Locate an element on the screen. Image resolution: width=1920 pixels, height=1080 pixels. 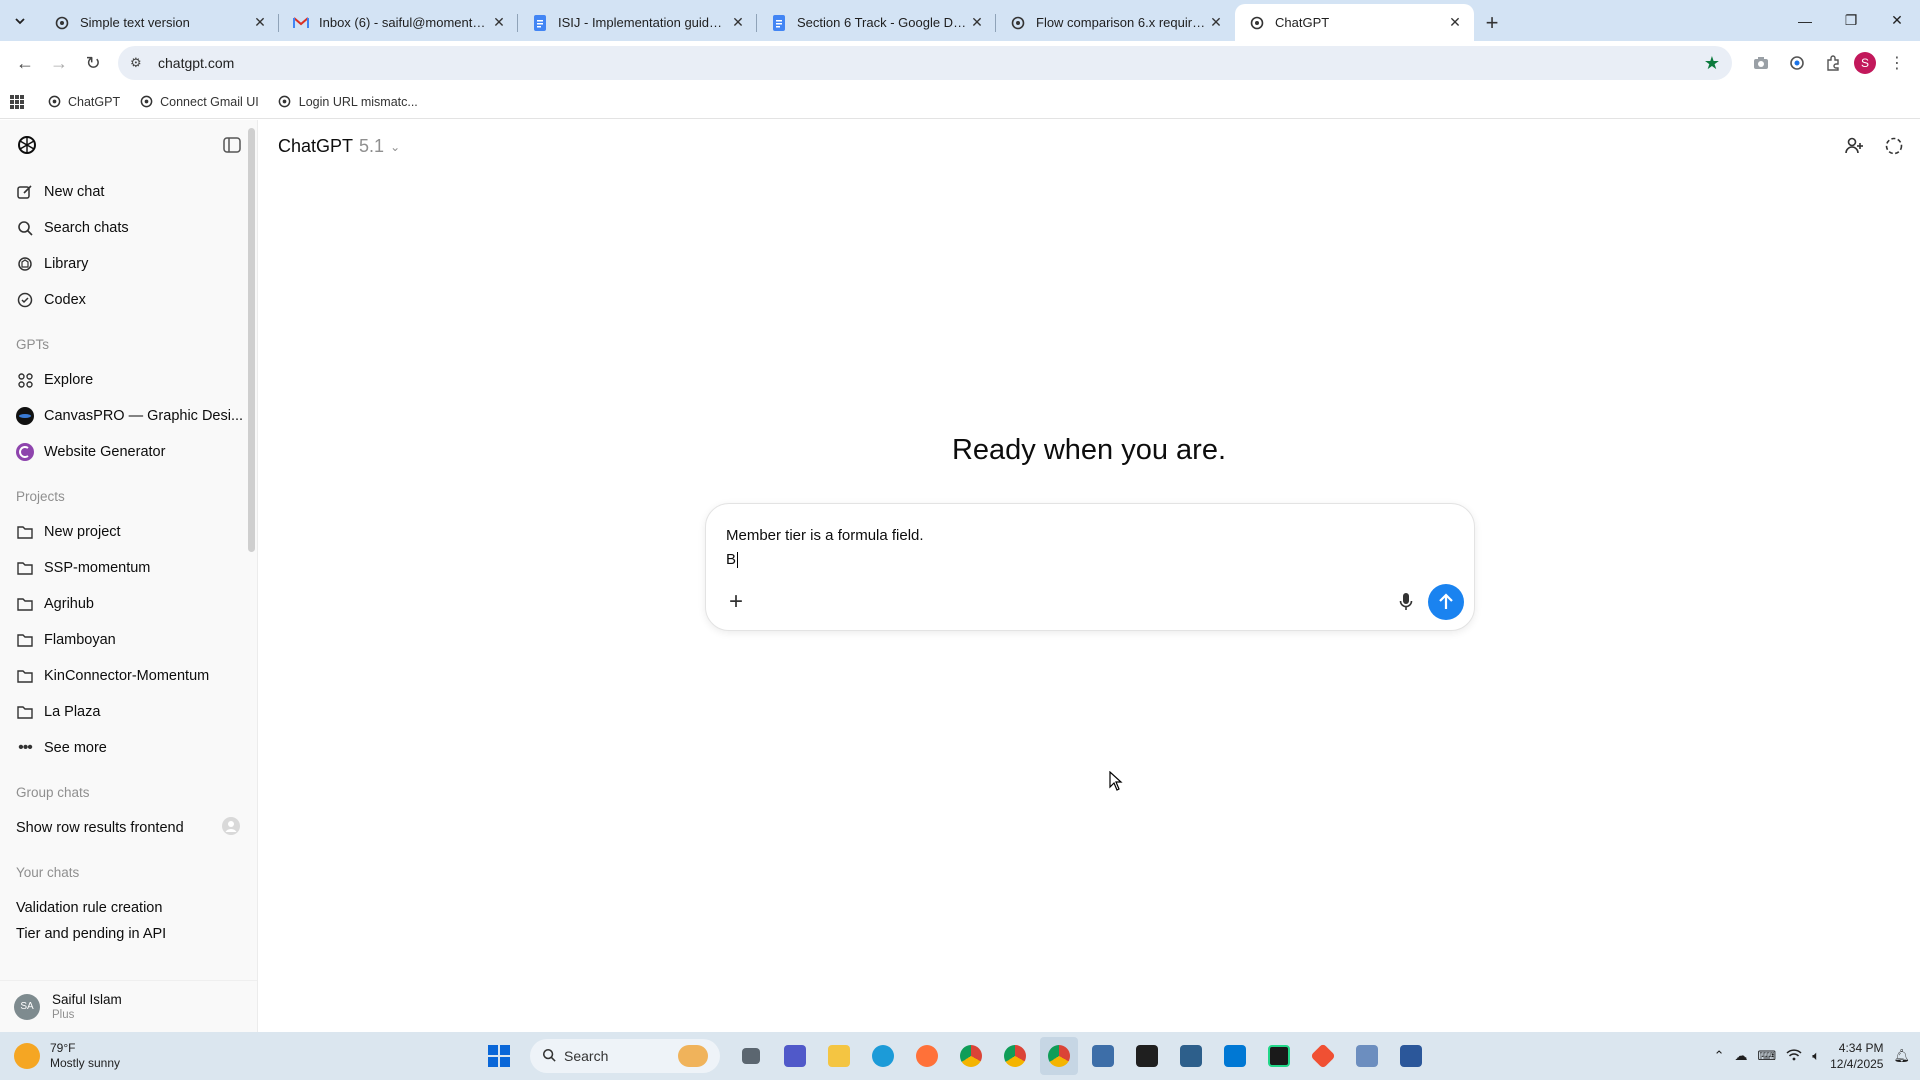
chrome-profile-icon is located at coordinates (1015, 1056).